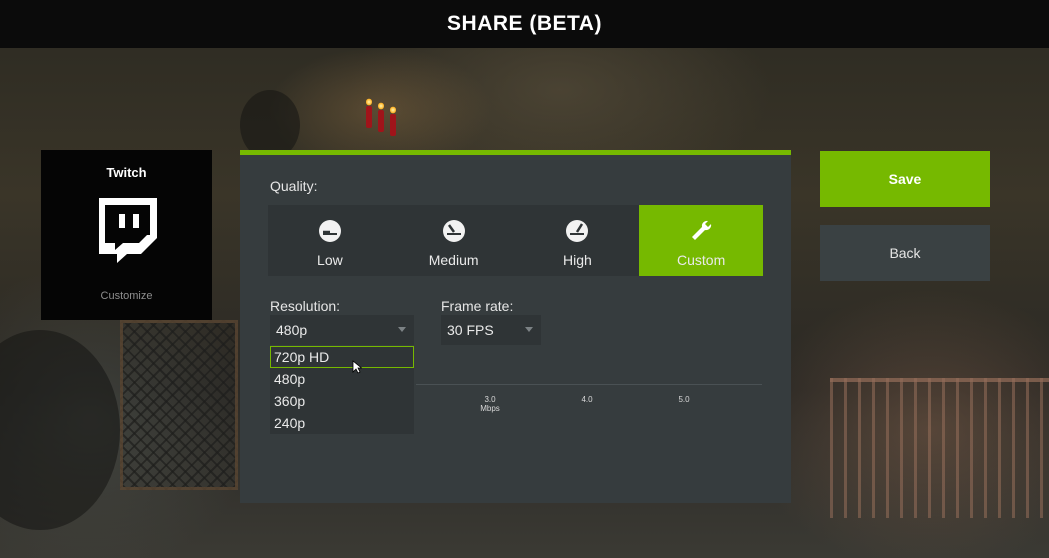 This screenshot has height=558, width=1049. What do you see at coordinates (490, 408) in the screenshot?
I see `bitrate-unit: Mbps` at bounding box center [490, 408].